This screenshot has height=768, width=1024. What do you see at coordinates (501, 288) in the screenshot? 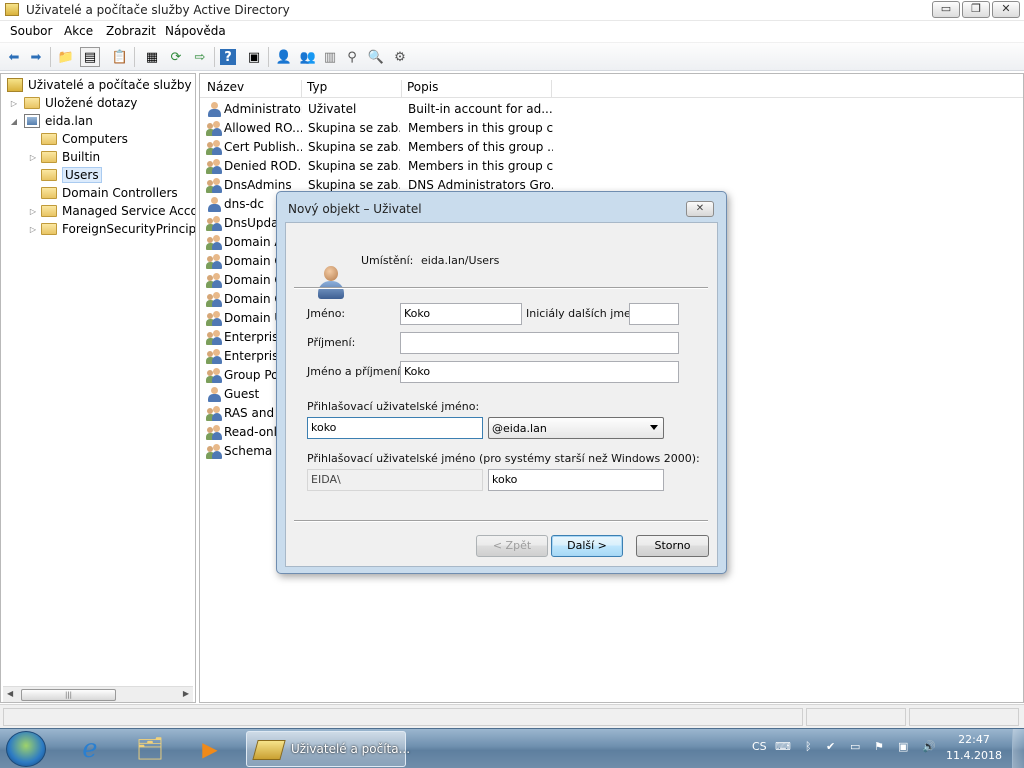
I see `divider` at bounding box center [501, 288].